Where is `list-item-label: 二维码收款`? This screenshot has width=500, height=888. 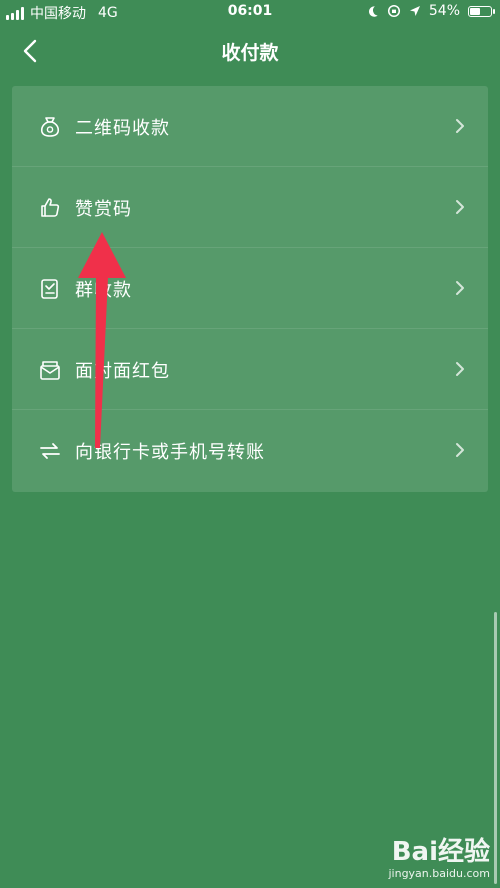
list-item-label: 二维码收款 is located at coordinates (122, 128).